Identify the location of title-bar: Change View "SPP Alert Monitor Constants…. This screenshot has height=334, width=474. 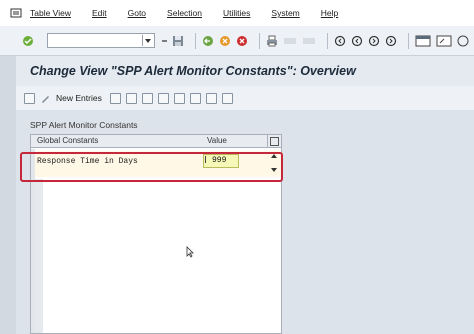
(245, 71).